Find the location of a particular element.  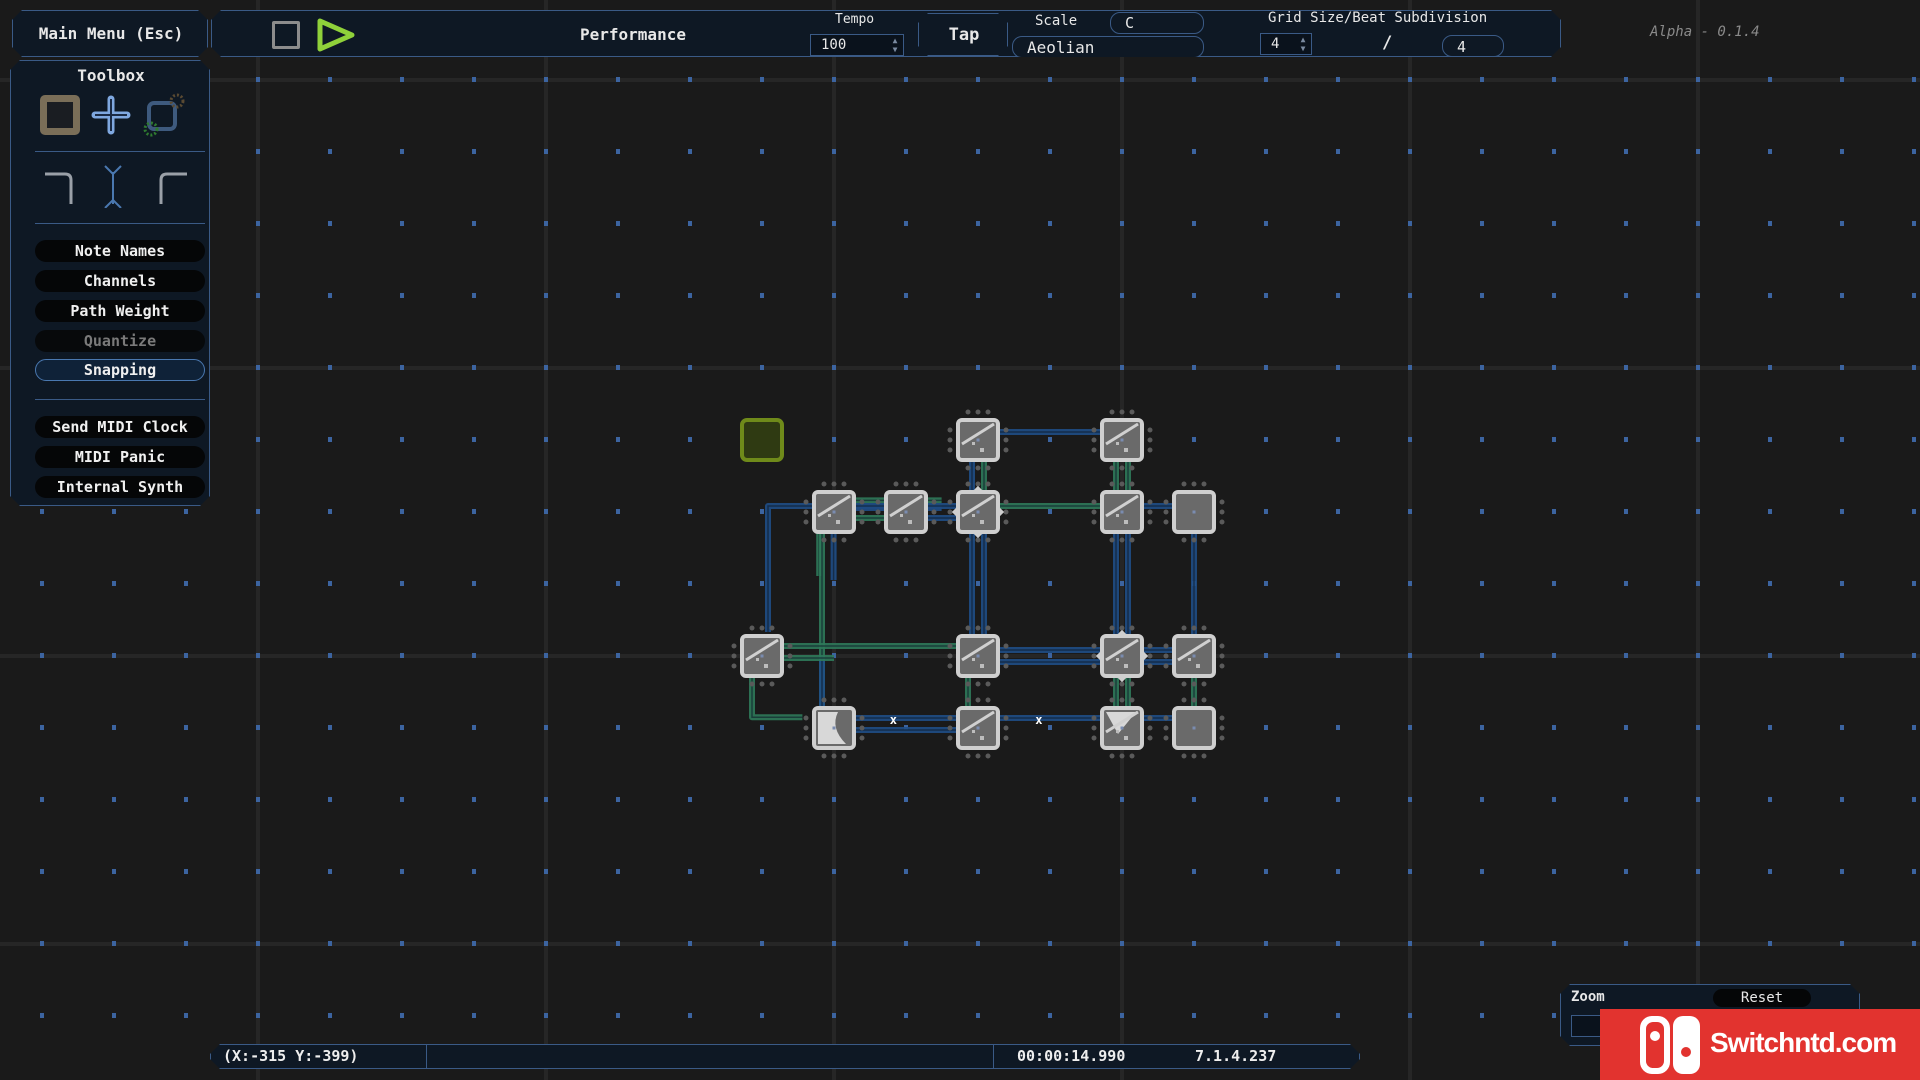

toggle-snapping: Snapping is located at coordinates (120, 370).